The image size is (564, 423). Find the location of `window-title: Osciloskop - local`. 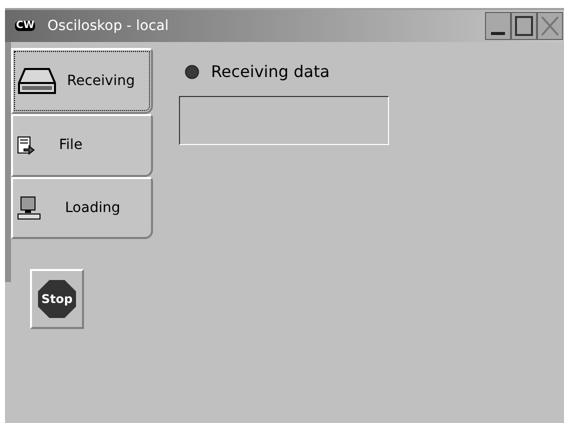

window-title: Osciloskop - local is located at coordinates (108, 26).